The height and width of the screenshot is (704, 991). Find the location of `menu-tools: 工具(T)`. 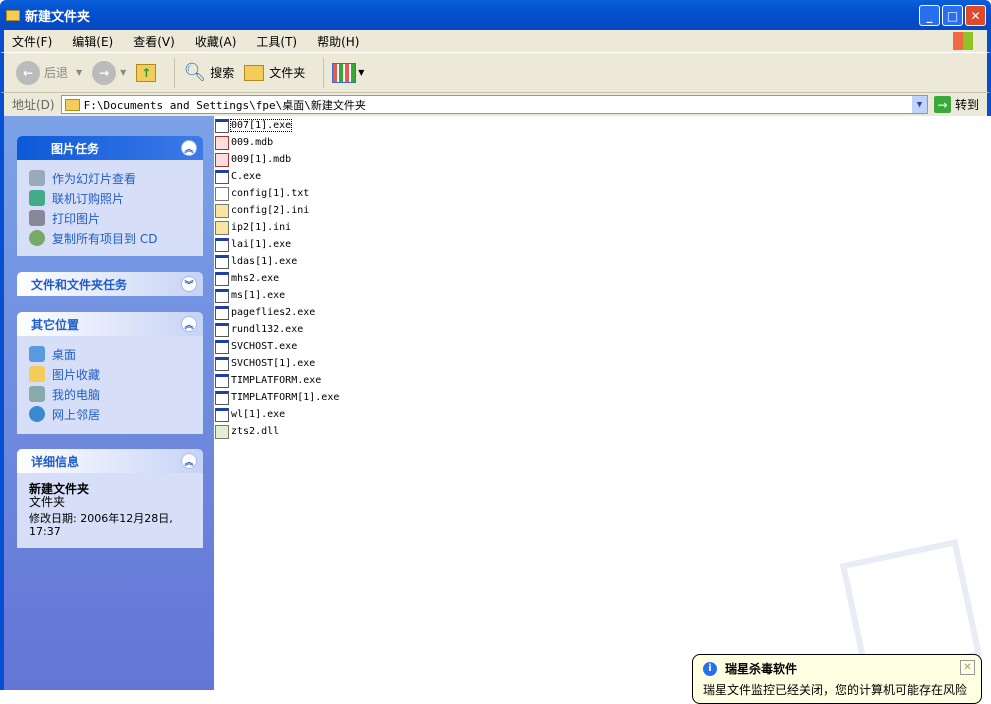

menu-tools: 工具(T) is located at coordinates (276, 41).